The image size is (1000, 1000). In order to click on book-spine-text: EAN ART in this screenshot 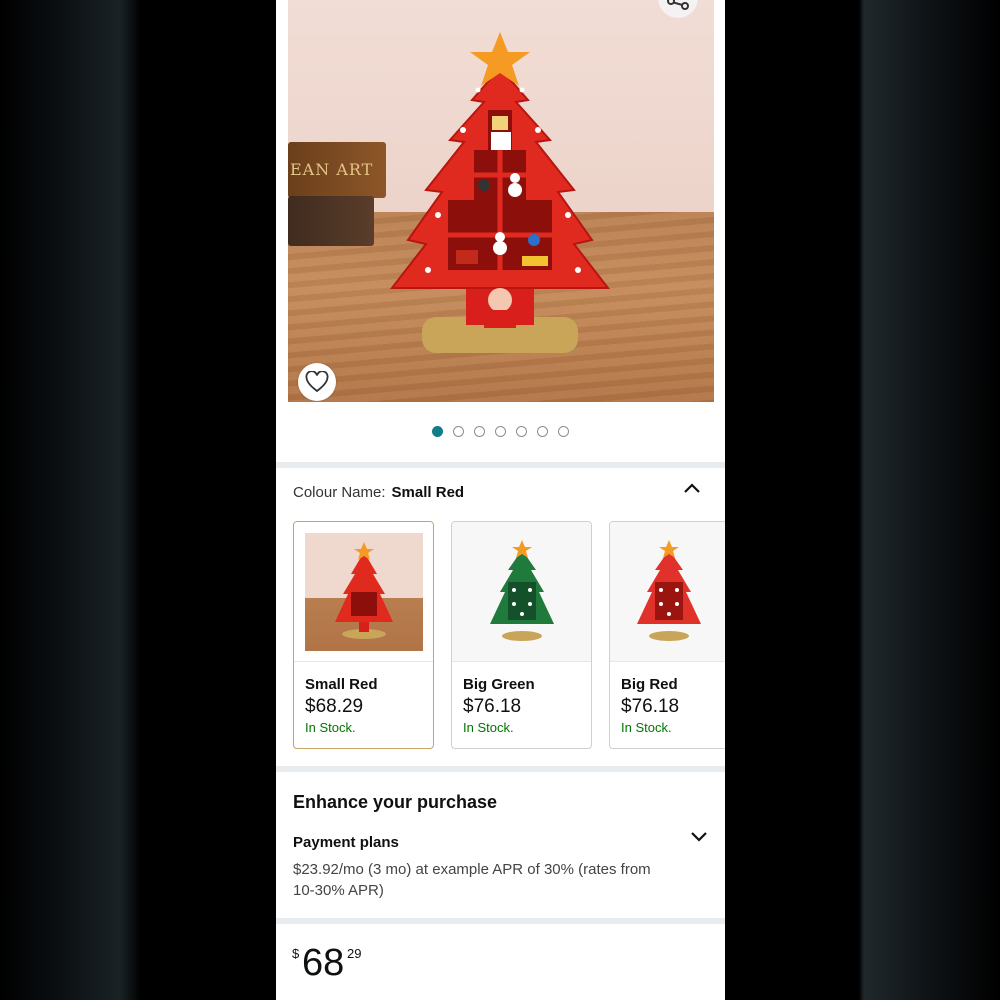, I will do `click(332, 169)`.